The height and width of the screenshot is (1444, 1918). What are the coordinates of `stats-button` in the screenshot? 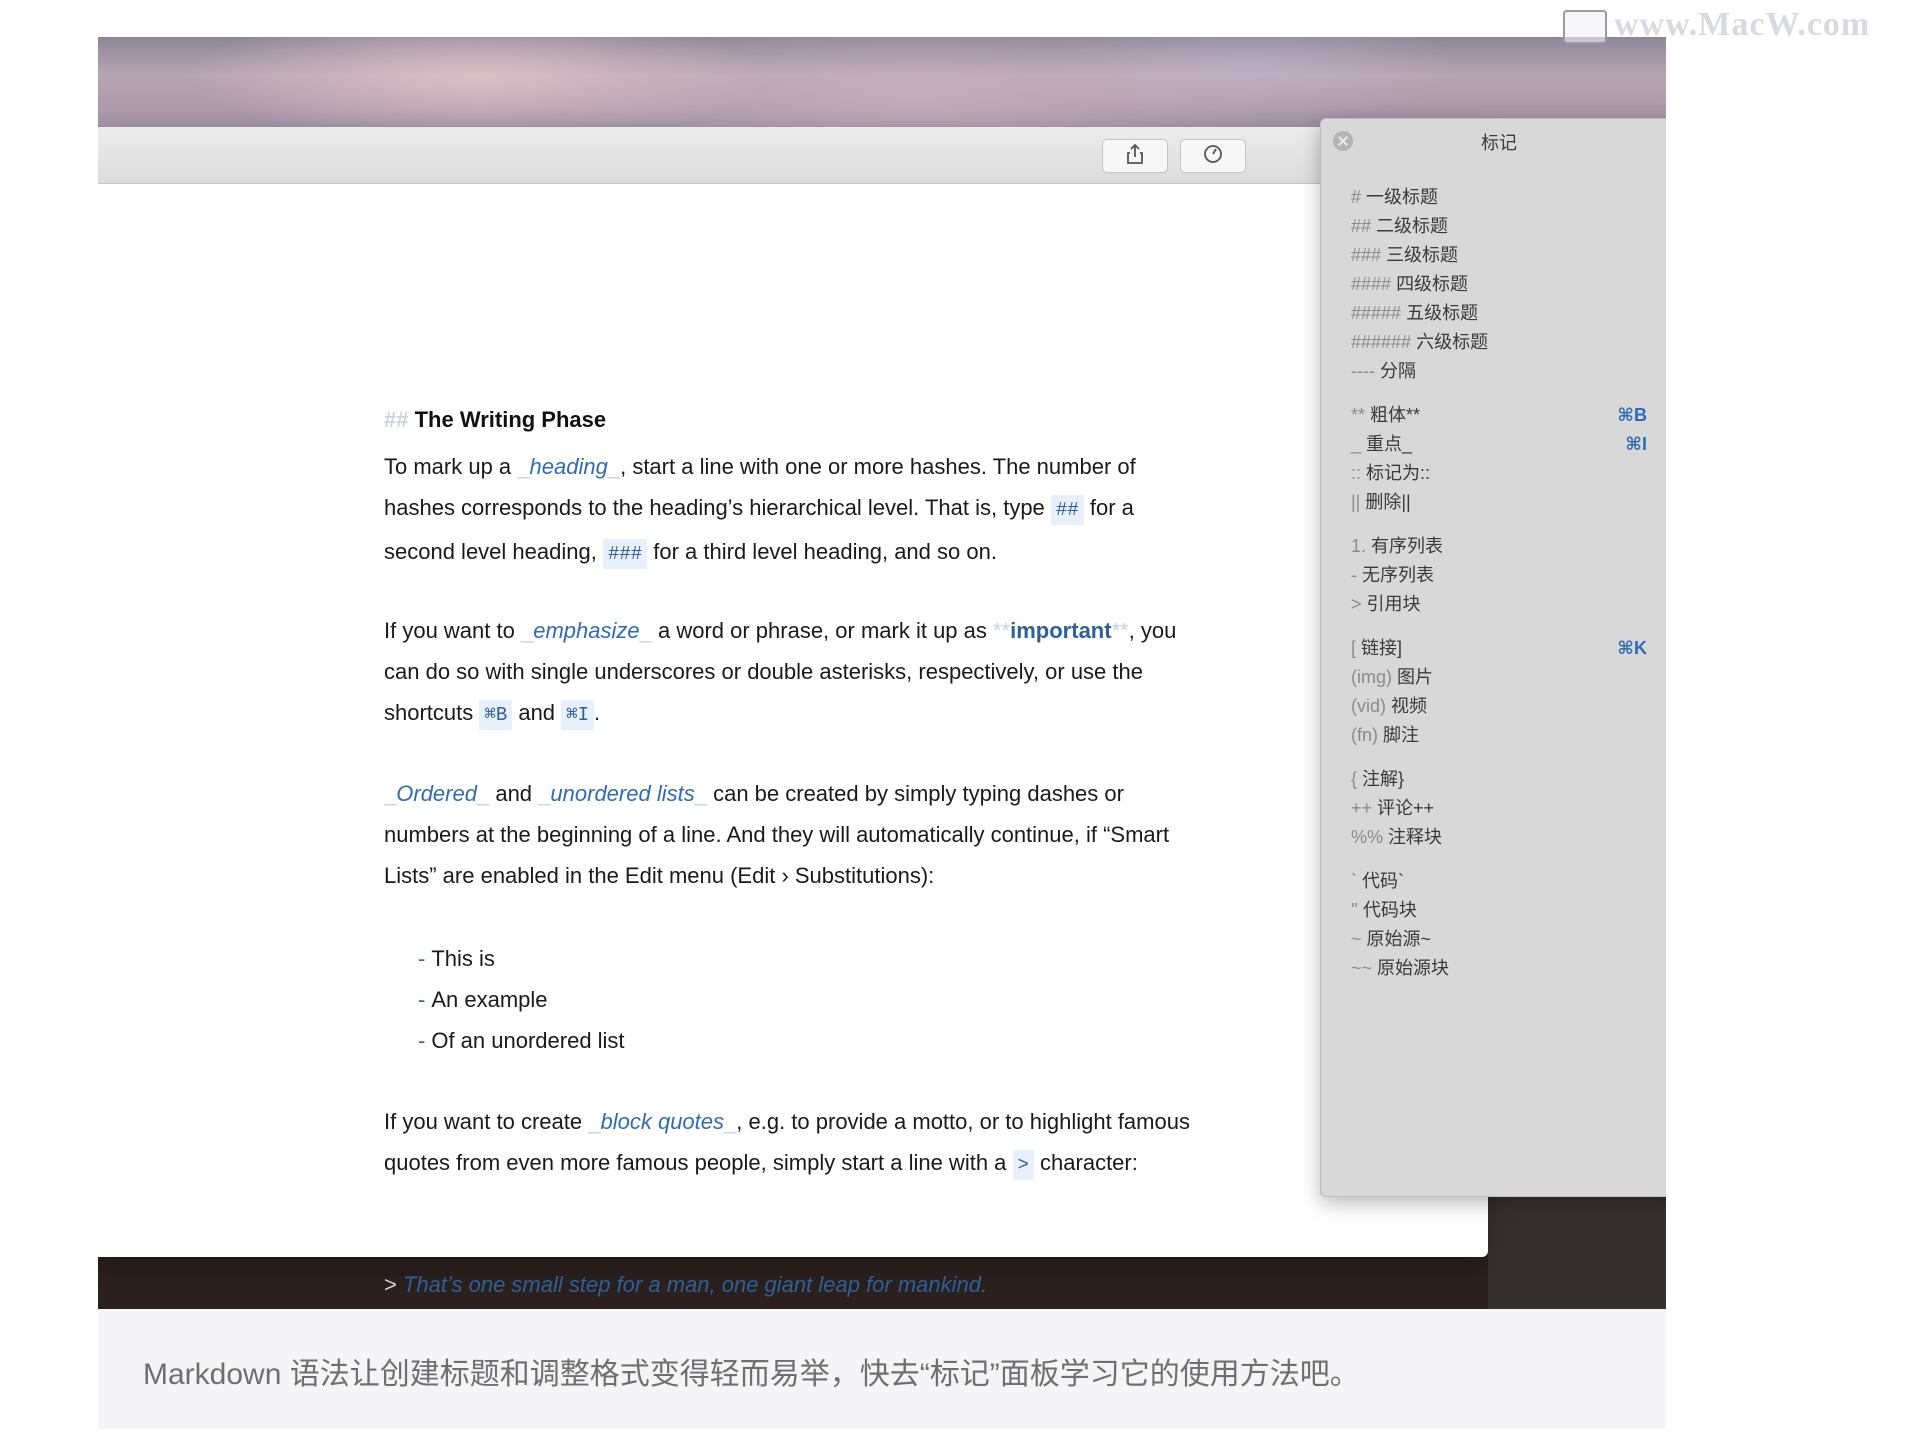 It's located at (1213, 156).